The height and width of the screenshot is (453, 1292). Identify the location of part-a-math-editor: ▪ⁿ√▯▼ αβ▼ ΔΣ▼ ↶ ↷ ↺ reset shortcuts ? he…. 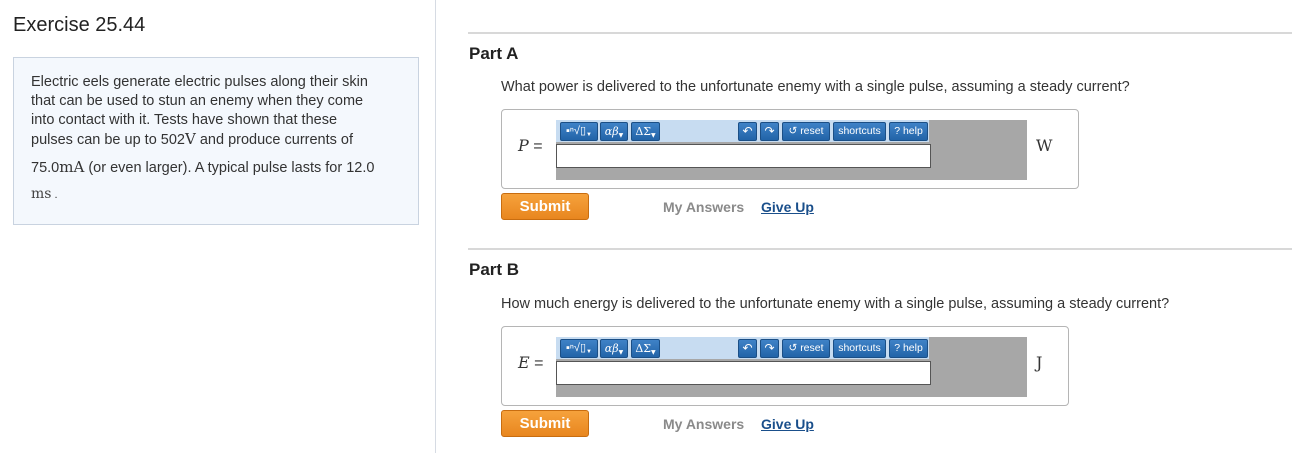
(791, 150).